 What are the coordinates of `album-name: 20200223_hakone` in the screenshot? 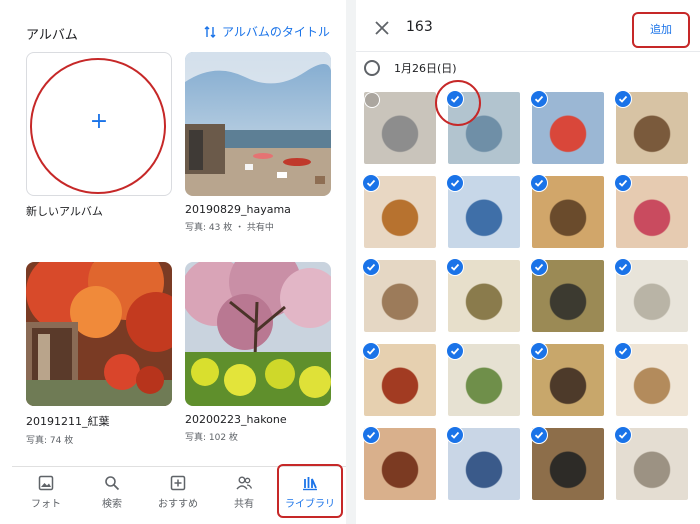 It's located at (236, 419).